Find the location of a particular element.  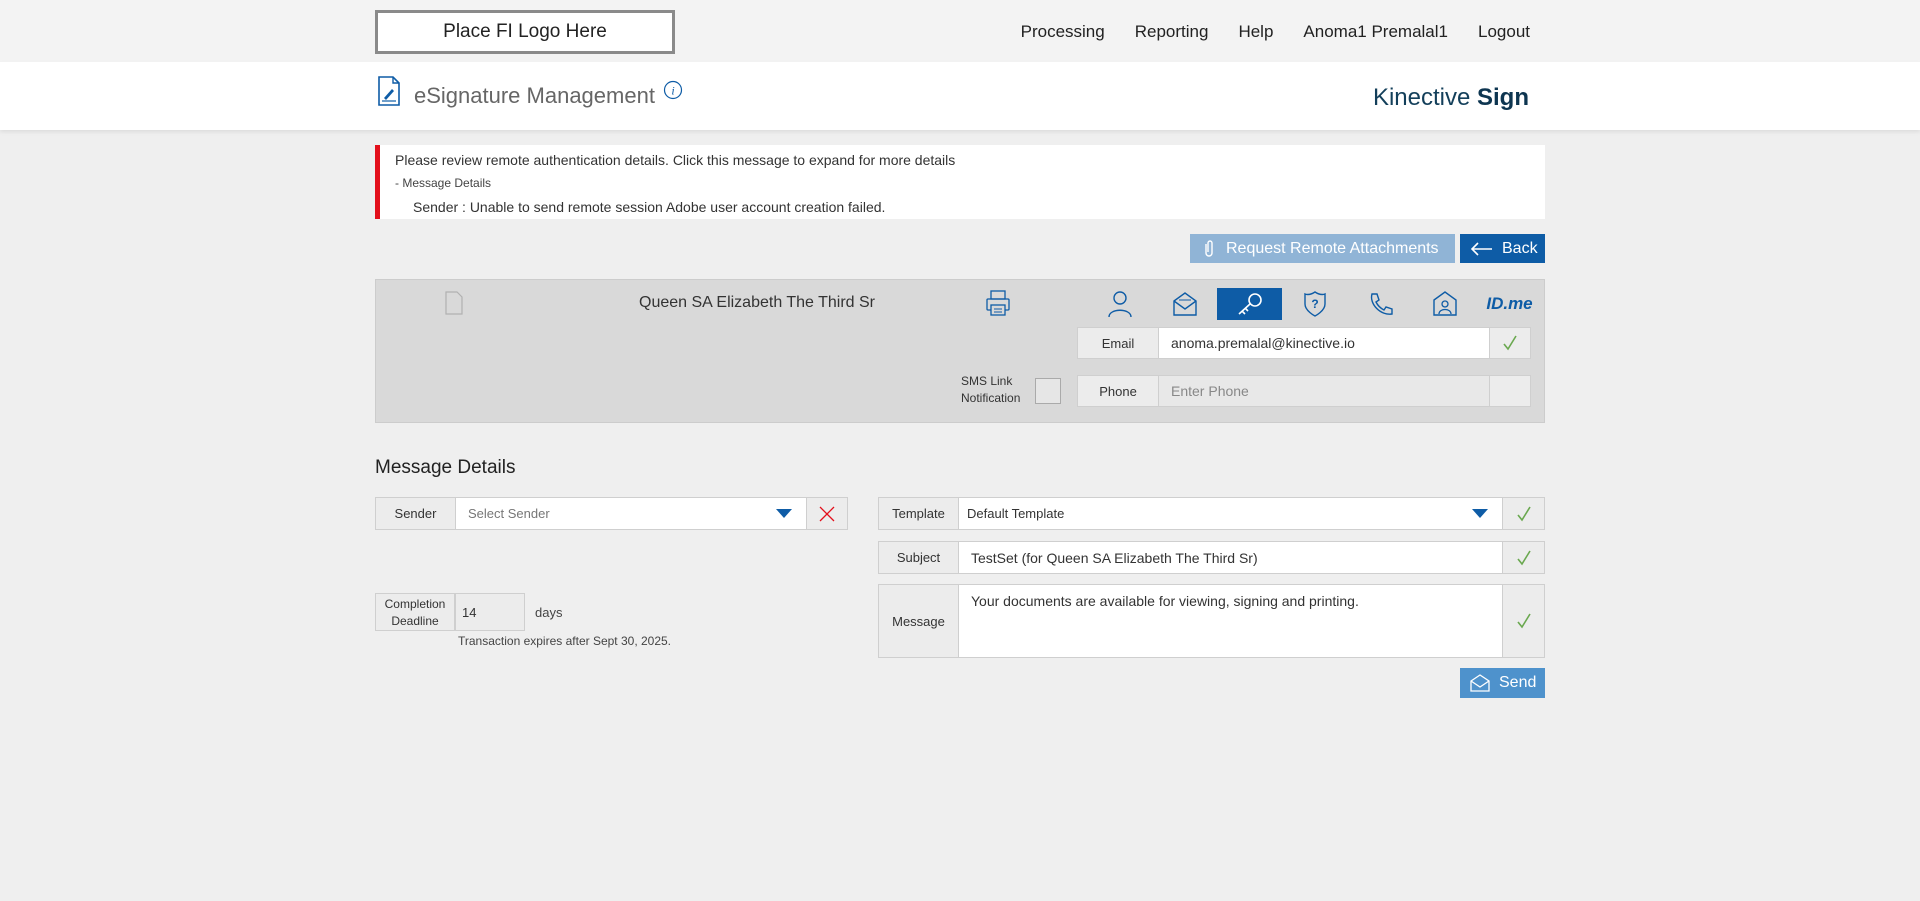

auth-person is located at coordinates (1119, 304).